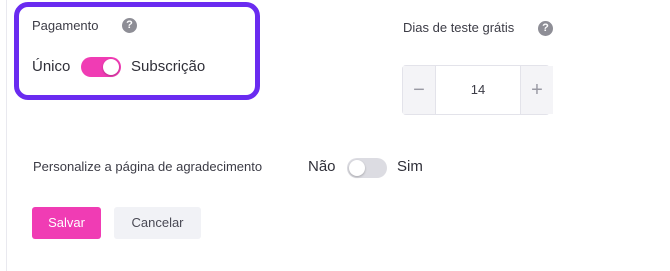  What do you see at coordinates (66, 223) in the screenshot?
I see `save-button: Salvar` at bounding box center [66, 223].